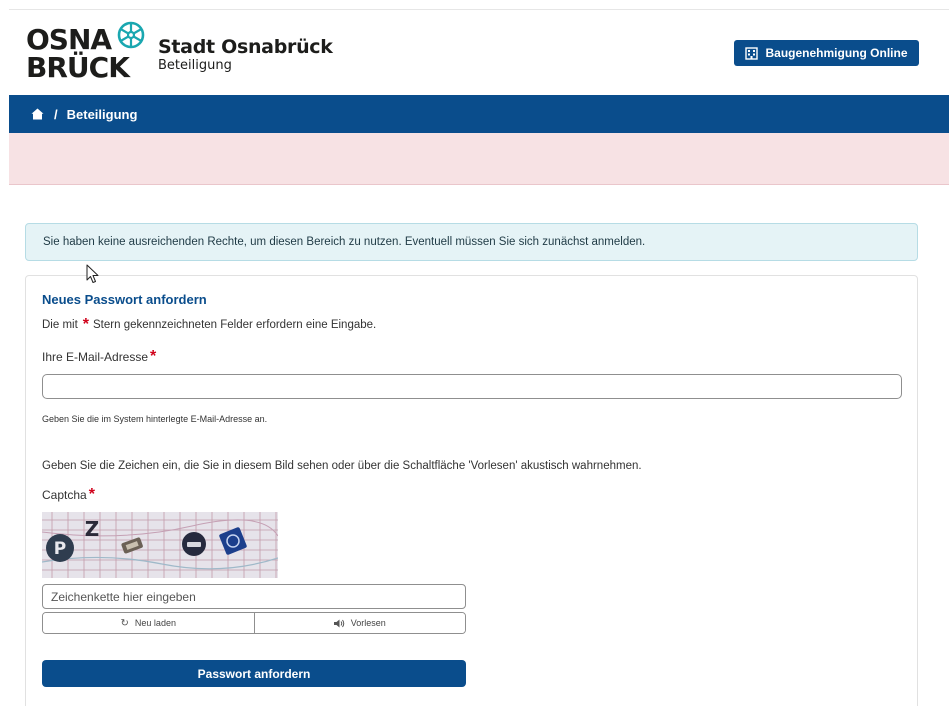 The image size is (949, 706). I want to click on captcha-char-2: Z, so click(92, 529).